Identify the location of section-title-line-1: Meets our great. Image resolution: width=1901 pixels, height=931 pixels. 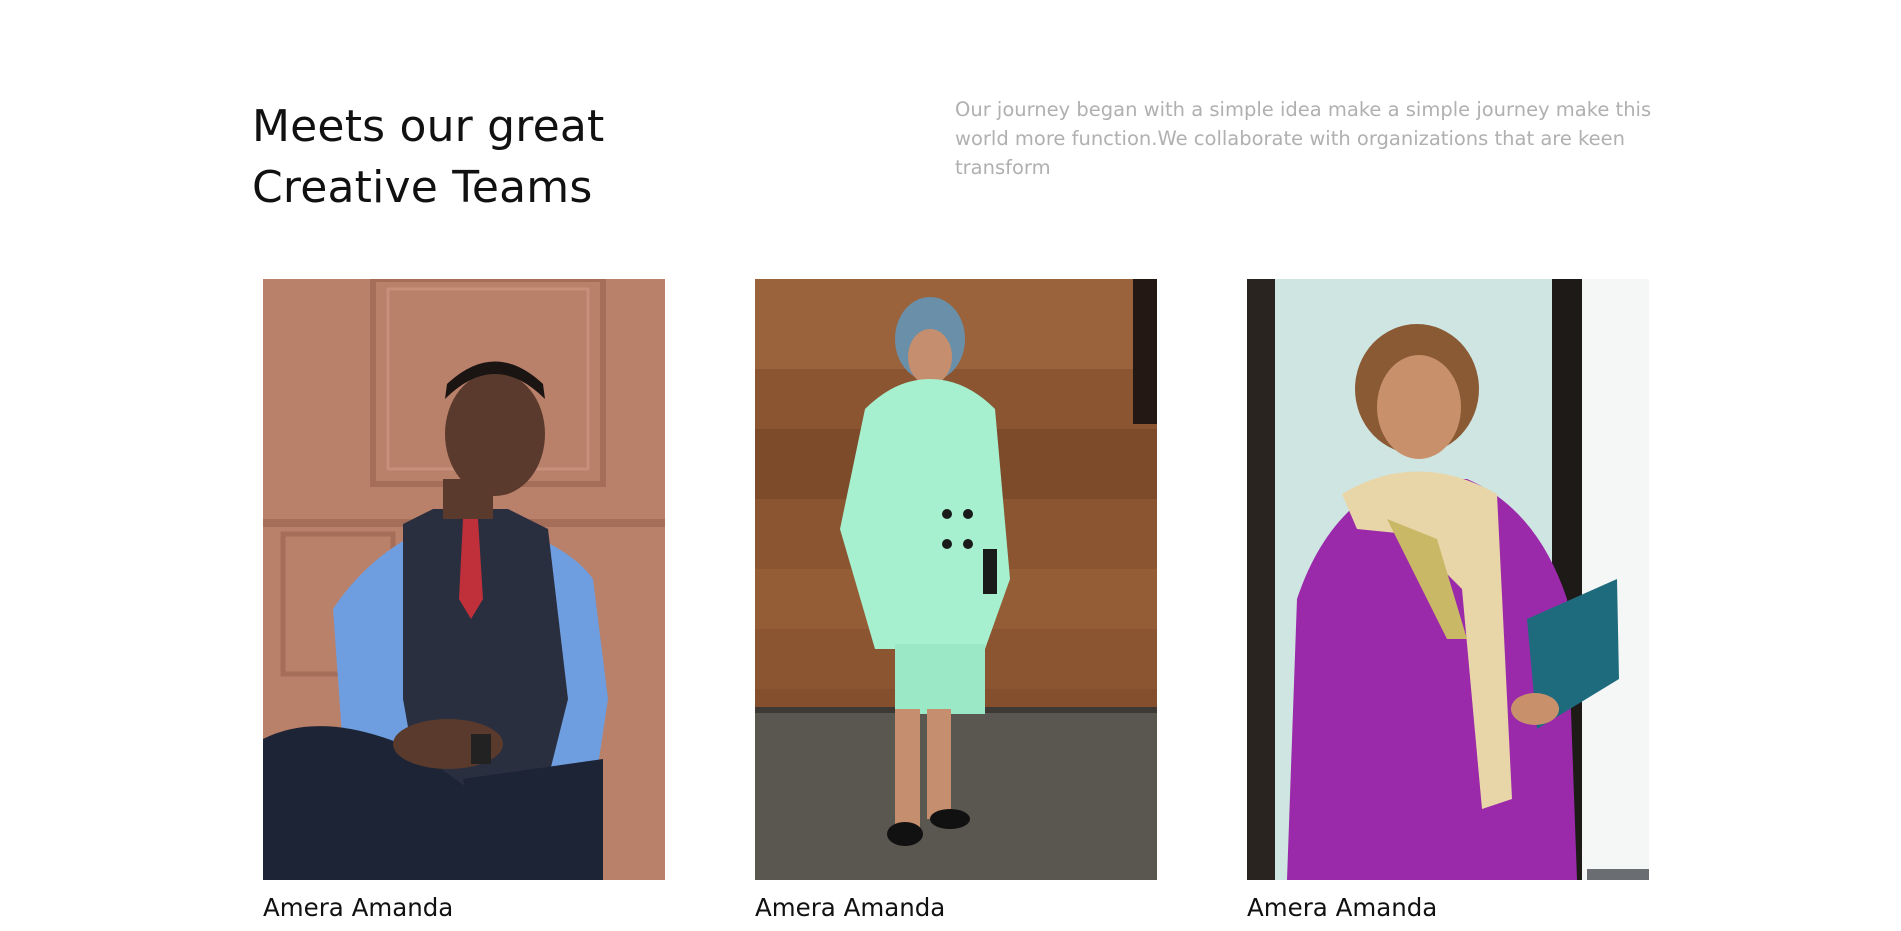
(428, 126).